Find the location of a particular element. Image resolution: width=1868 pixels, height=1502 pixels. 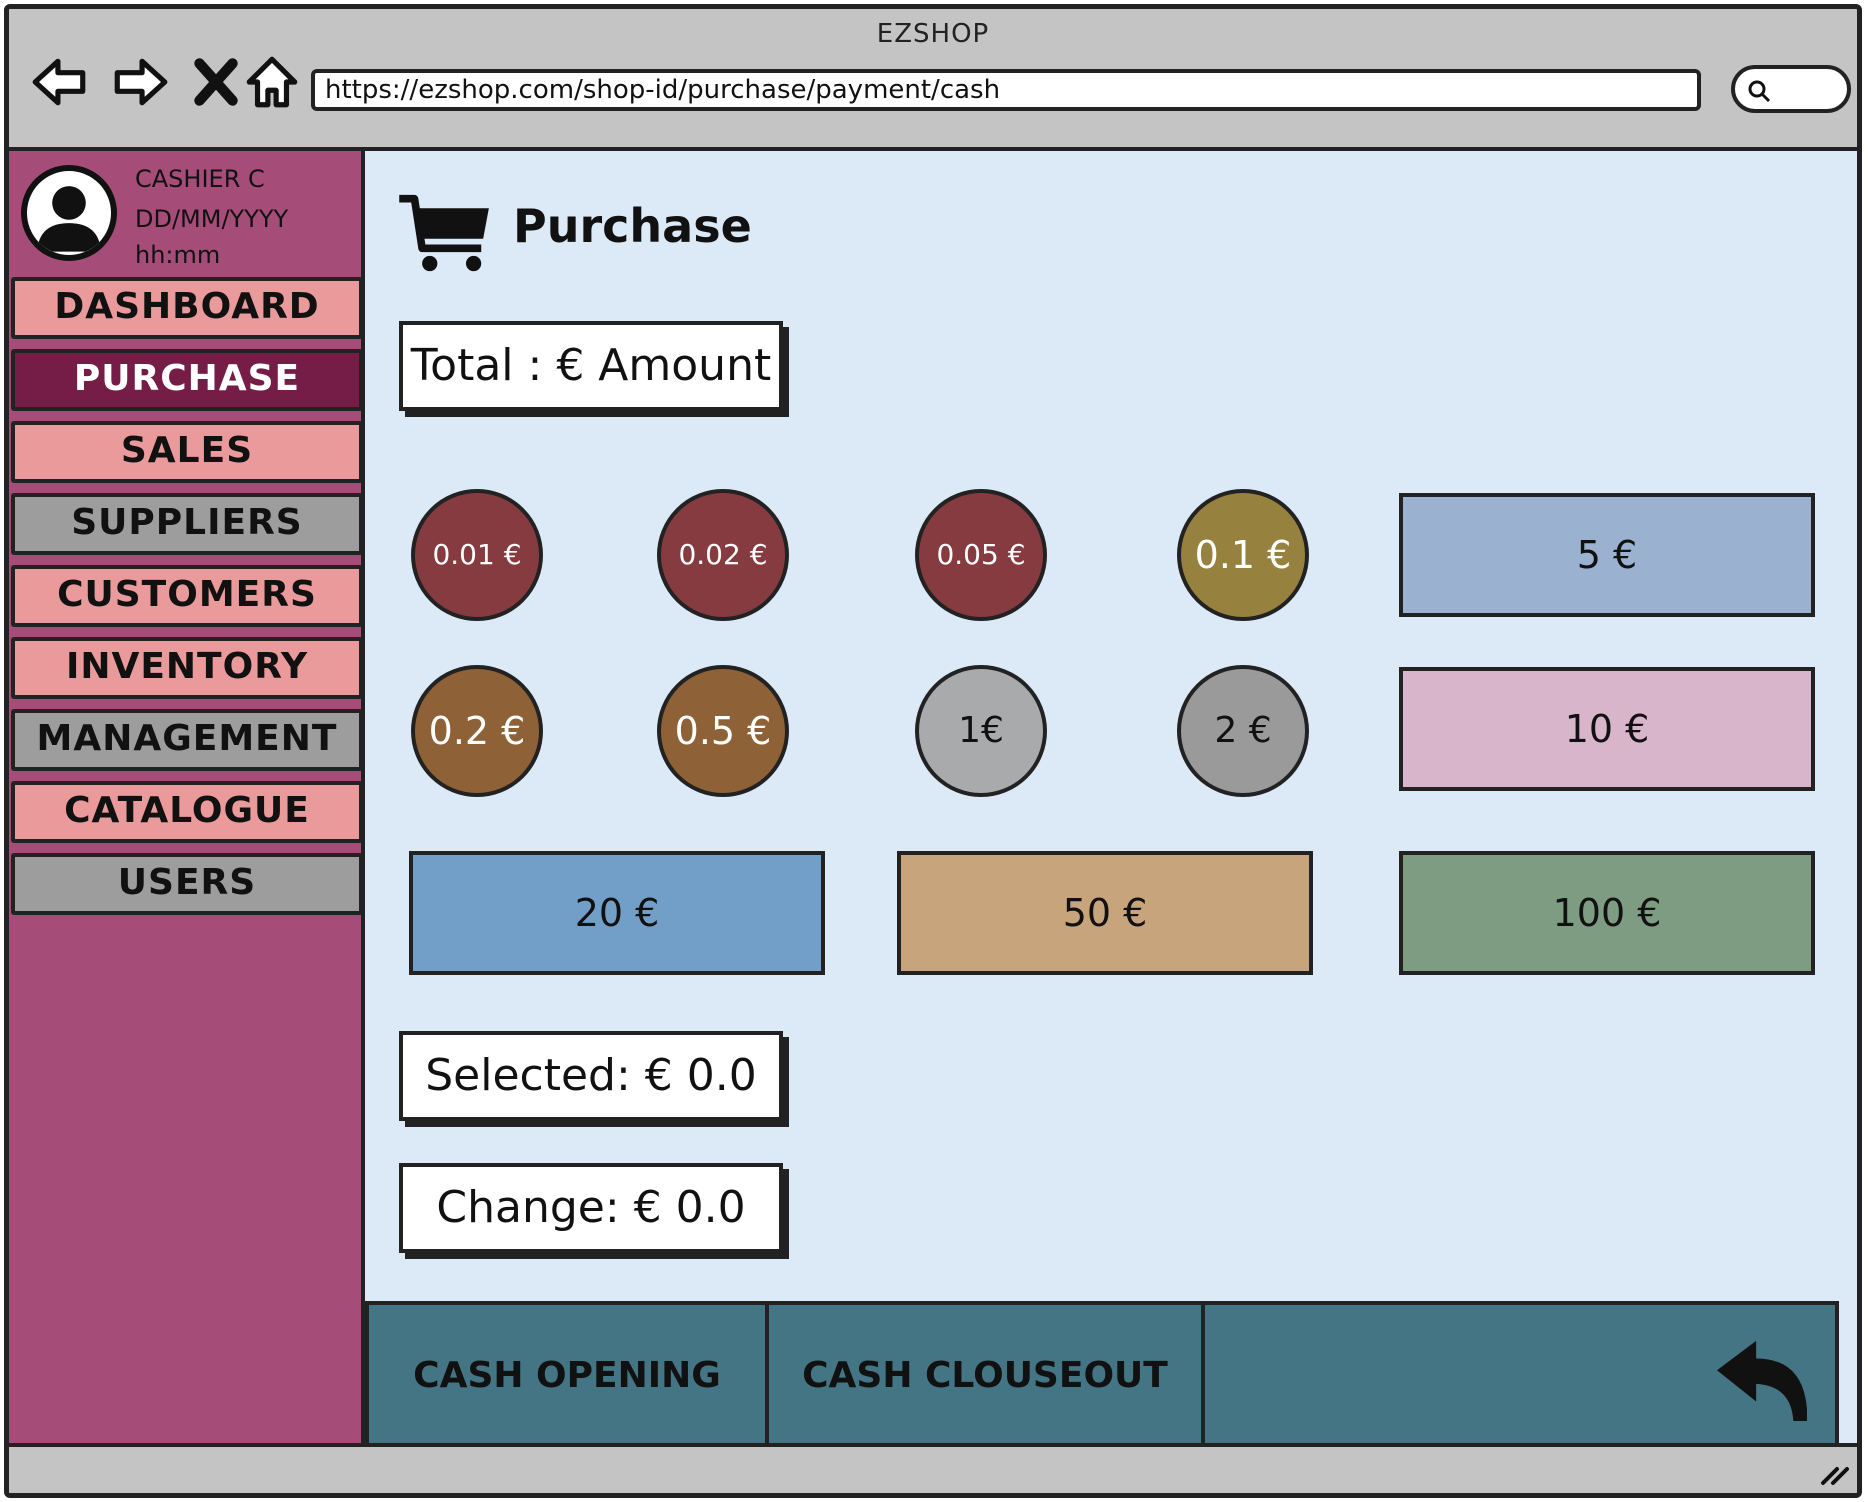

shopping-cart-icon is located at coordinates (444, 233).